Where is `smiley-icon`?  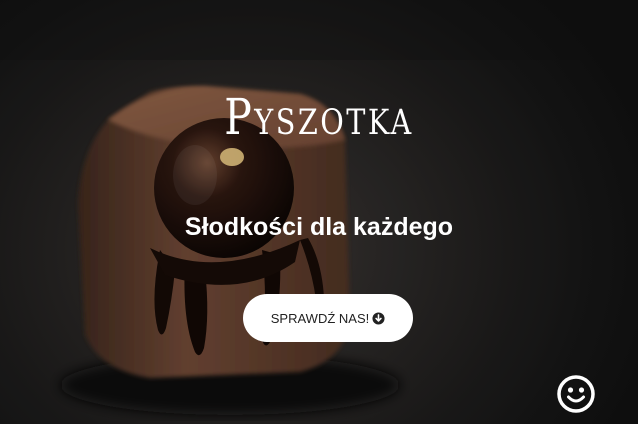 smiley-icon is located at coordinates (576, 394).